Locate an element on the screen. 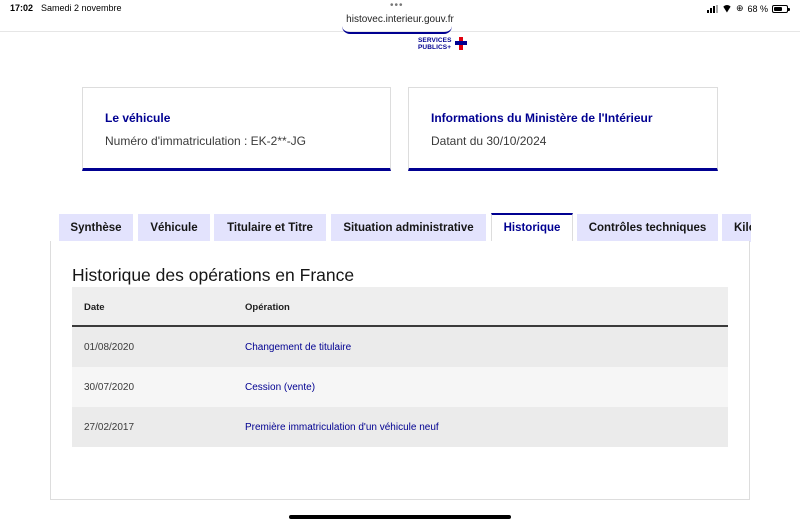 This screenshot has height=525, width=800. header-edge is located at coordinates (397, 30).